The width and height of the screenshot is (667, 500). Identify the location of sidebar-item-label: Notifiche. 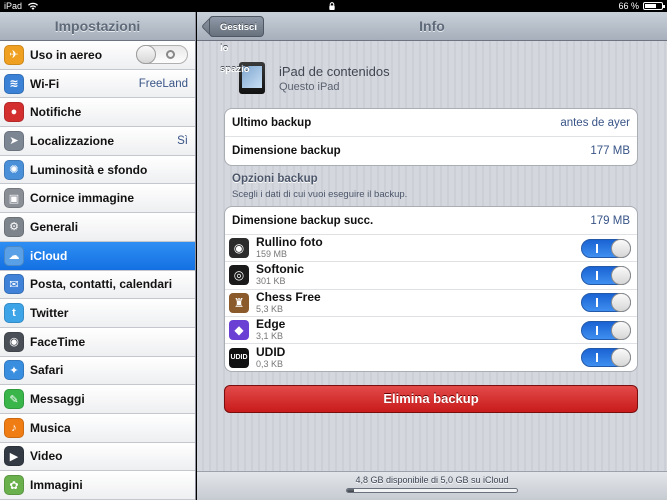
(56, 112).